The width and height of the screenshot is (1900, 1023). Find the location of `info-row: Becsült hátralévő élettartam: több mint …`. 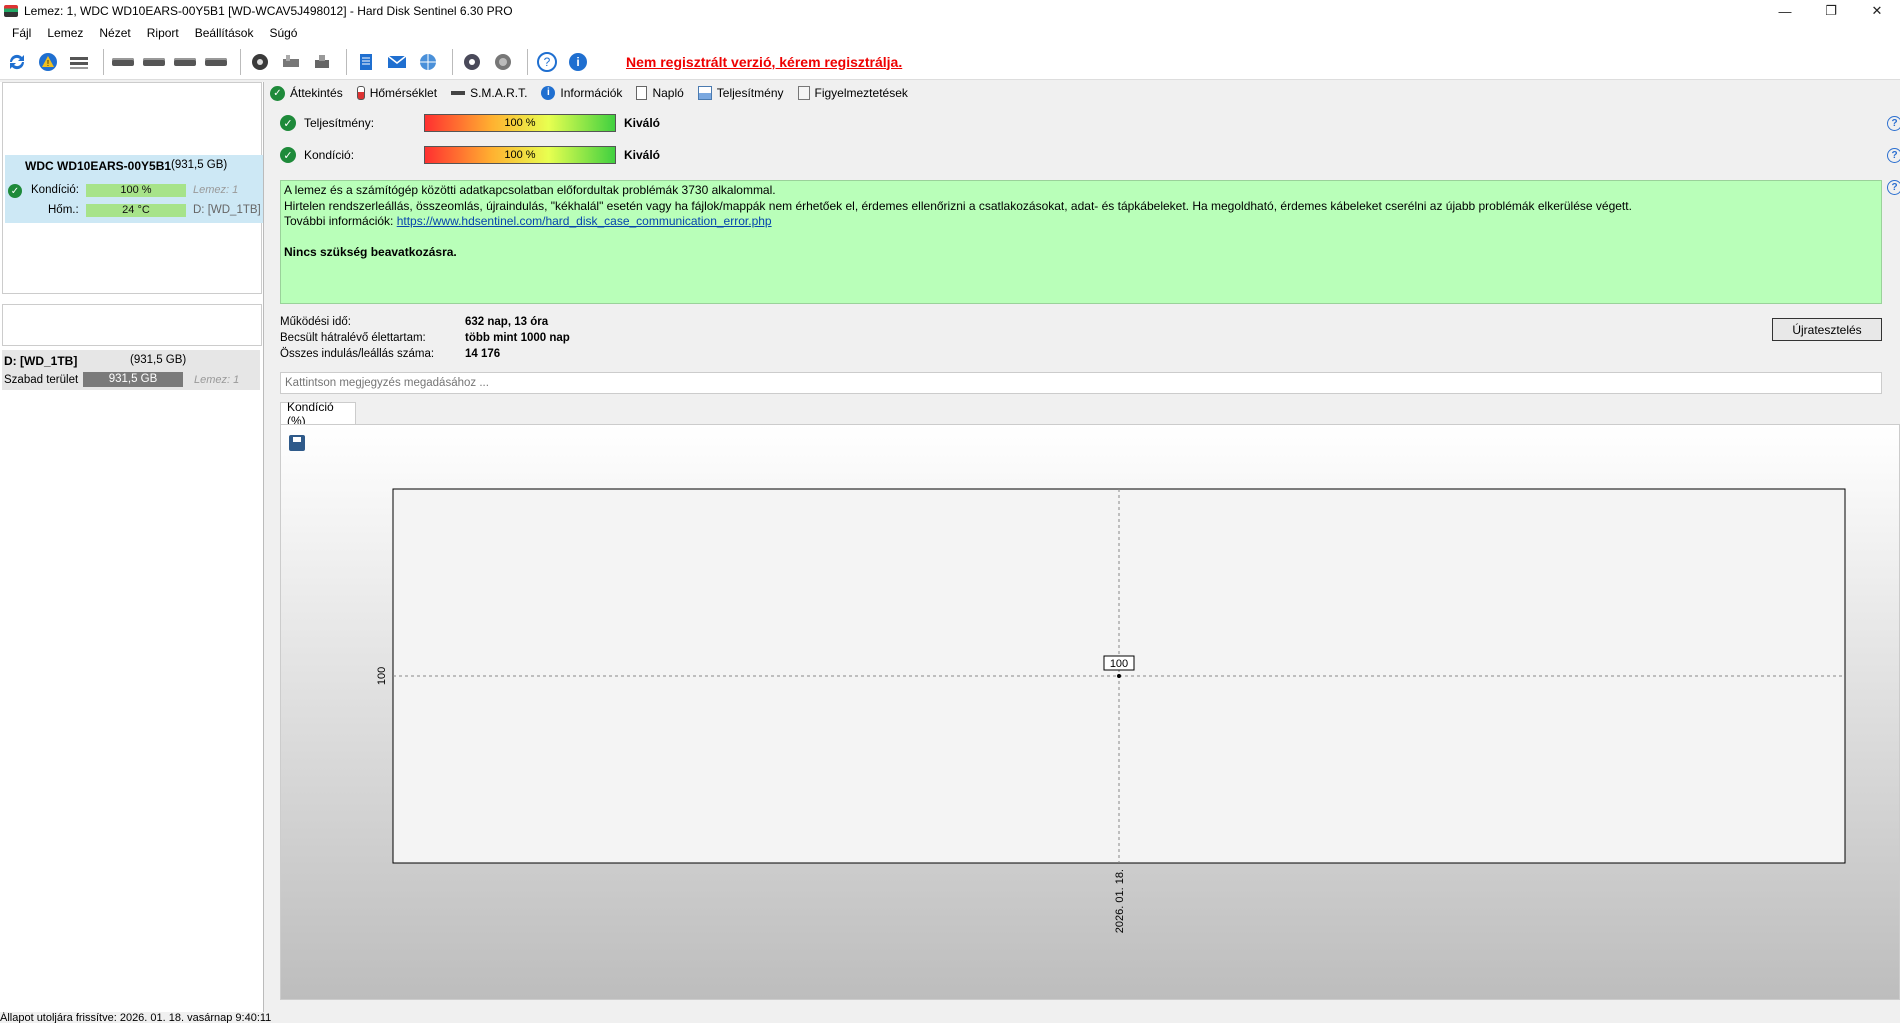

info-row: Becsült hátralévő élettartam: több mint … is located at coordinates (425, 340).